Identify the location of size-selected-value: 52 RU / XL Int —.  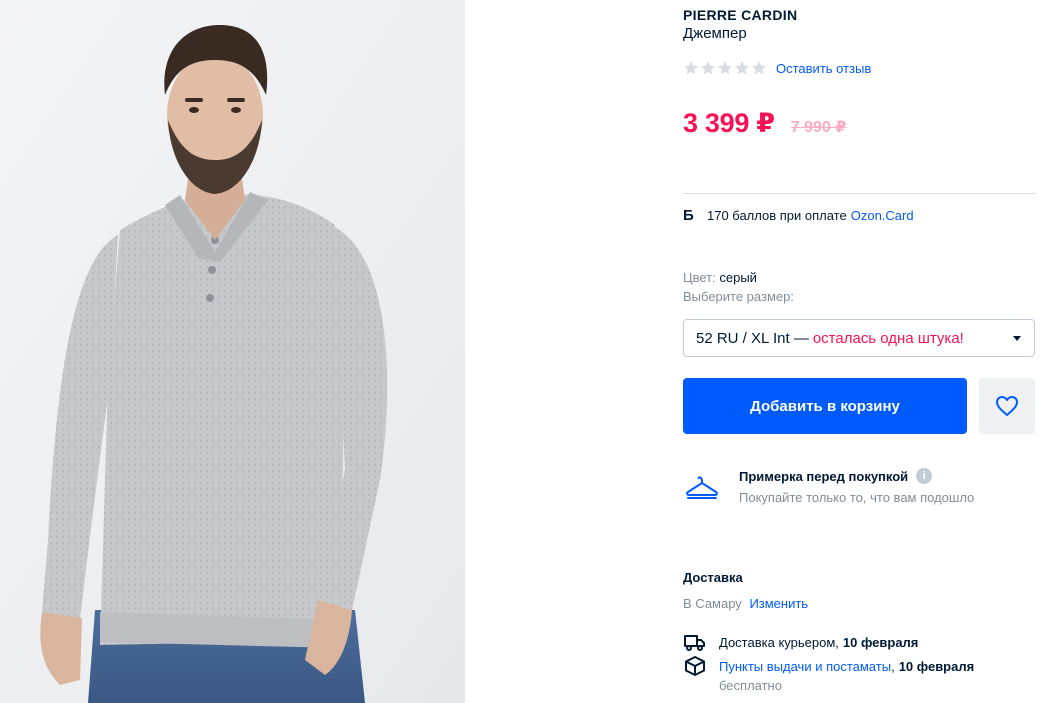
(752, 338).